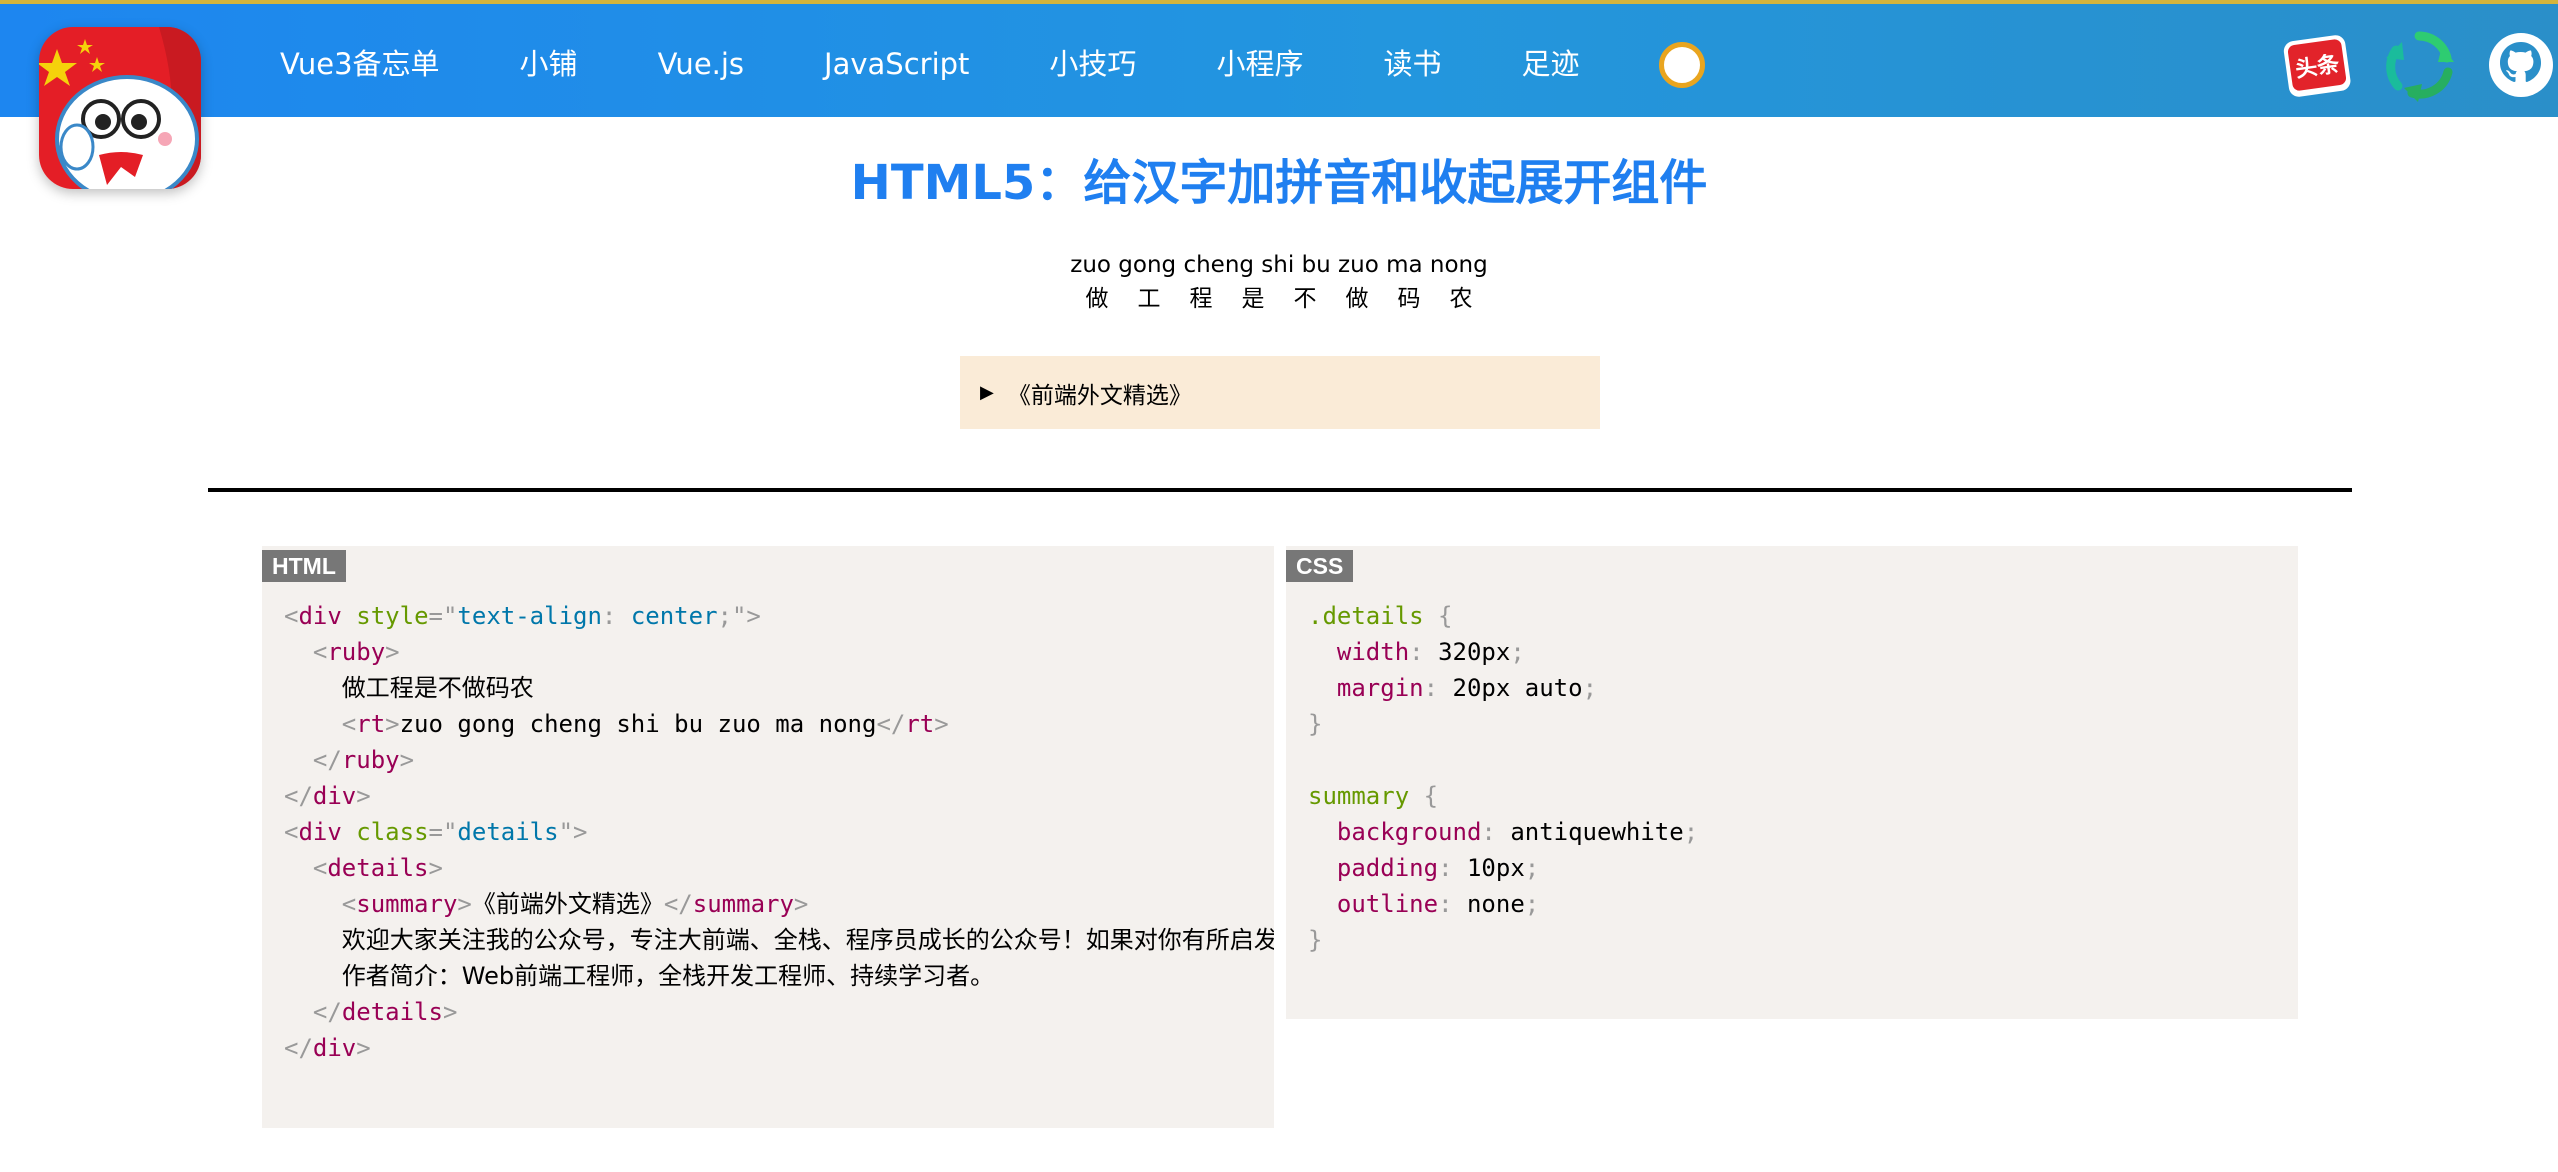  I want to click on github-icon, so click(2521, 65).